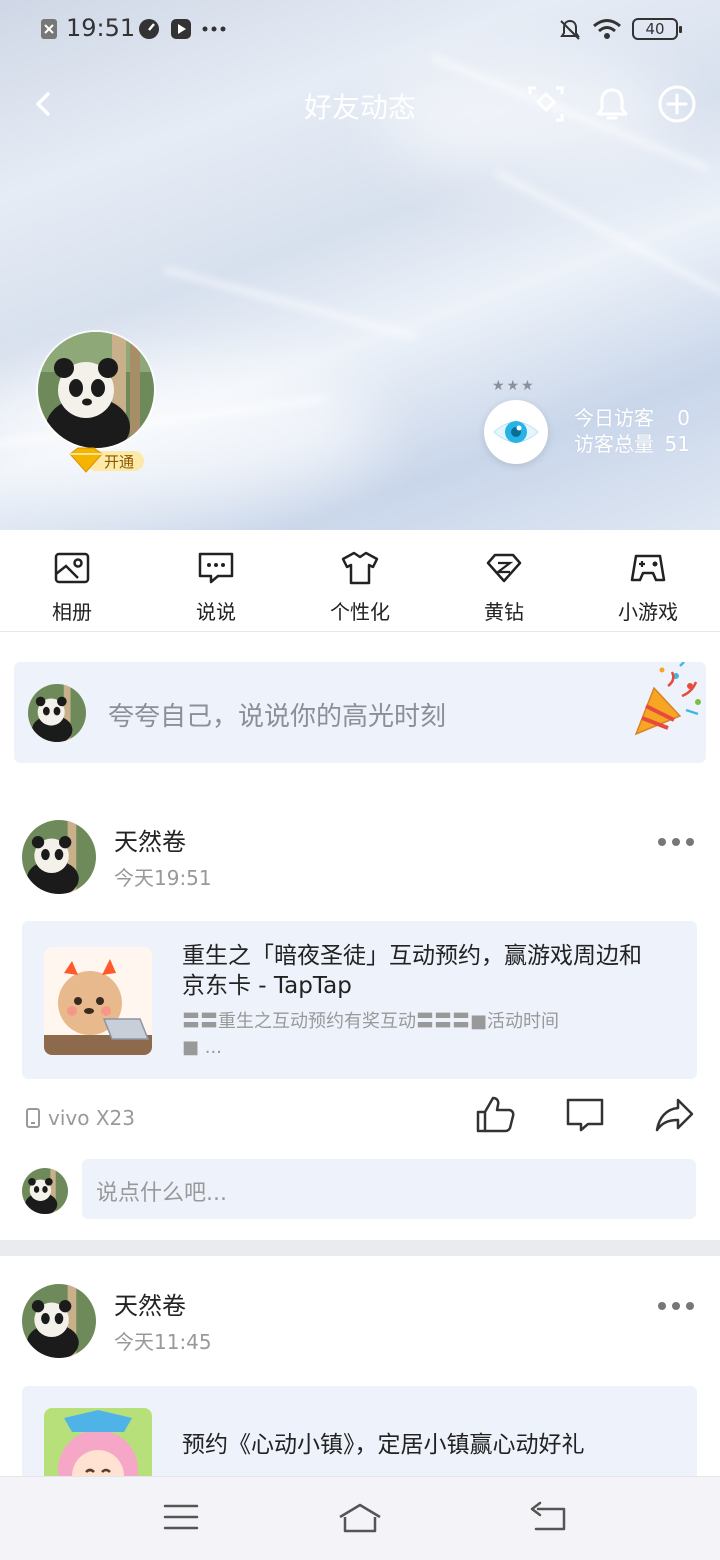  What do you see at coordinates (648, 568) in the screenshot?
I see `gamepad-icon` at bounding box center [648, 568].